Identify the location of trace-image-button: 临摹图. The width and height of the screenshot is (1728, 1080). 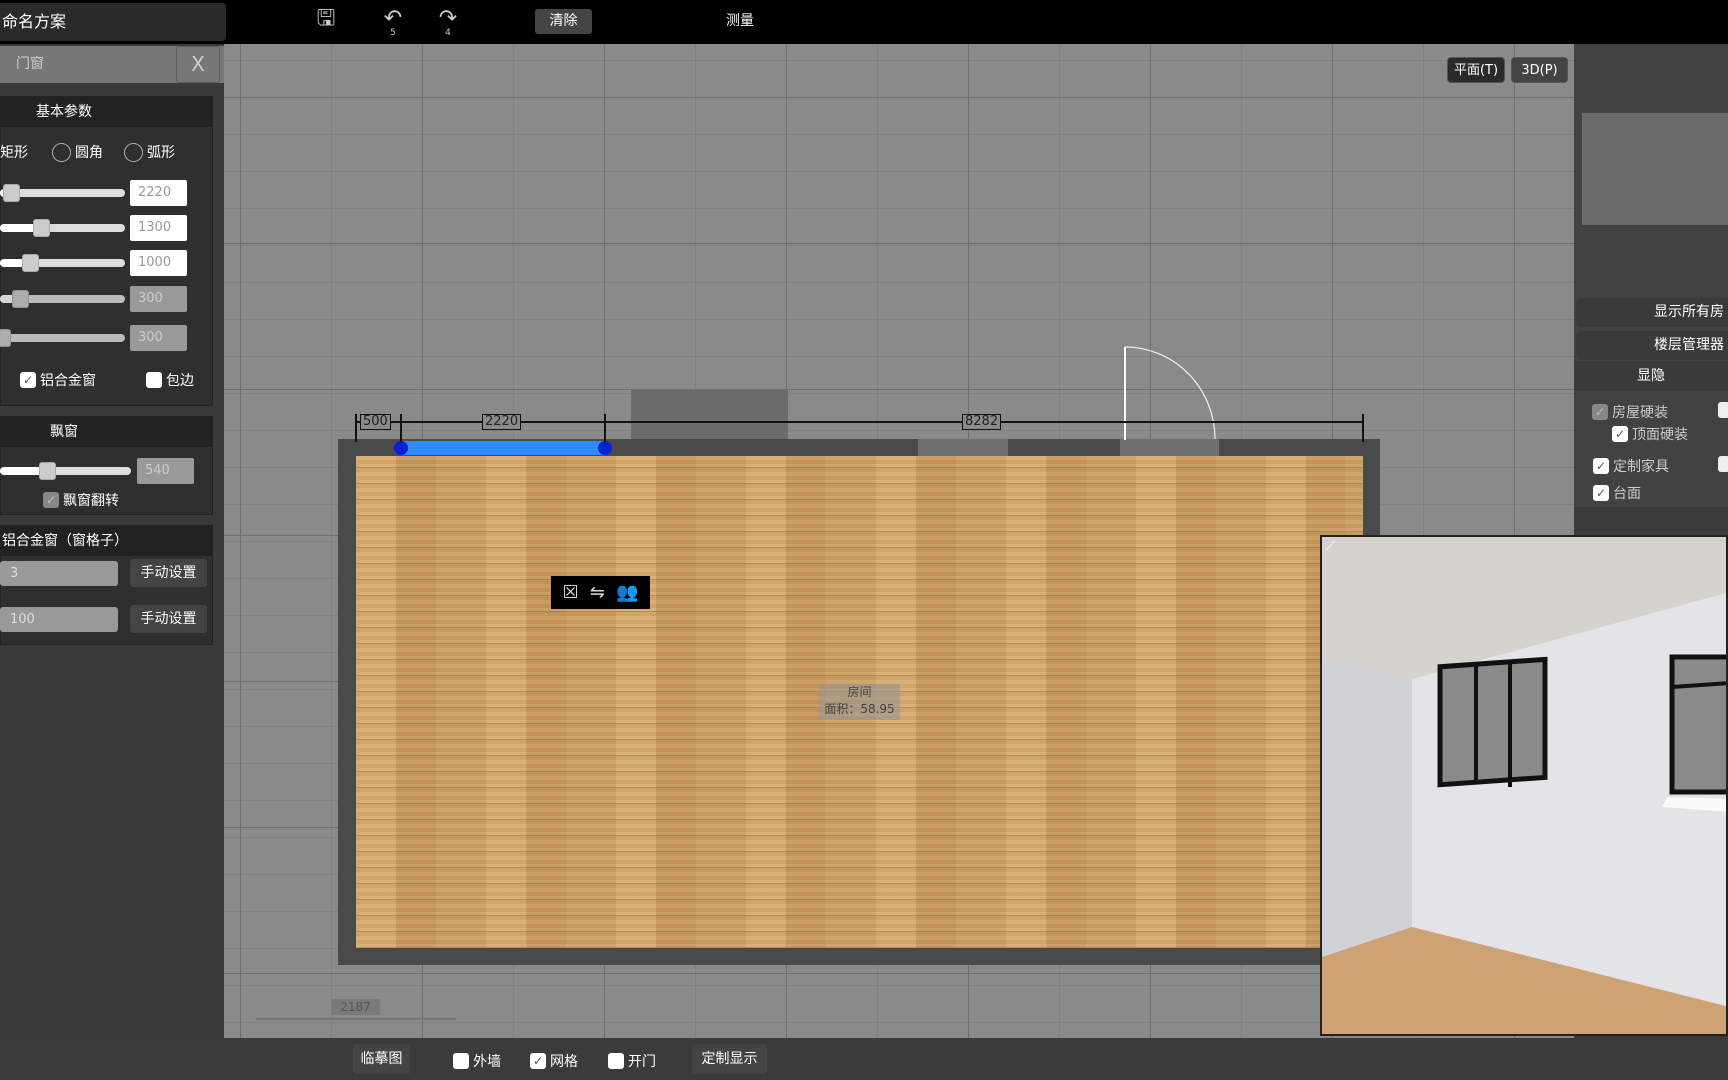
(381, 1059).